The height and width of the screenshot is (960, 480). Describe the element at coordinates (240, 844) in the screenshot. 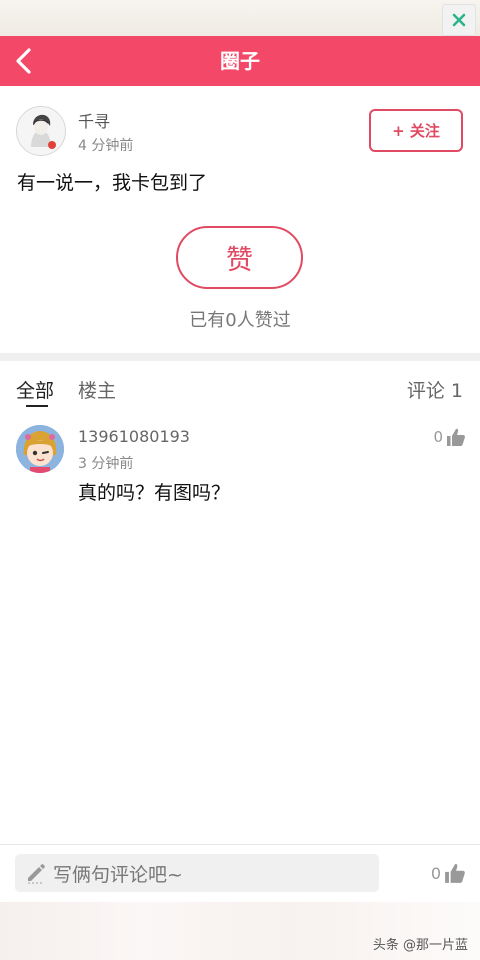

I see `bottom-divider` at that location.